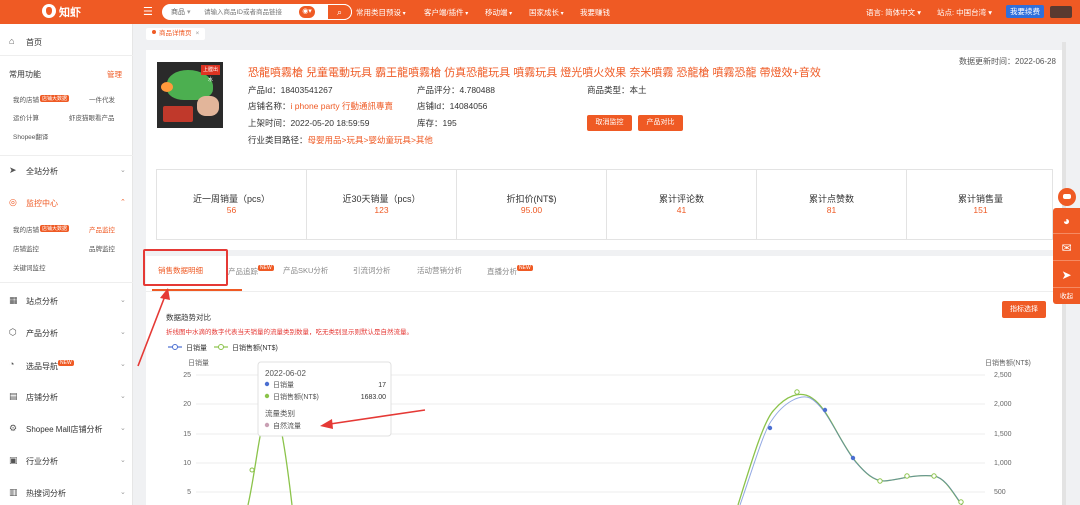 Image resolution: width=1080 pixels, height=505 pixels. What do you see at coordinates (287, 425) in the screenshot?
I see `tooltip-traffic-value: 自然流量` at bounding box center [287, 425].